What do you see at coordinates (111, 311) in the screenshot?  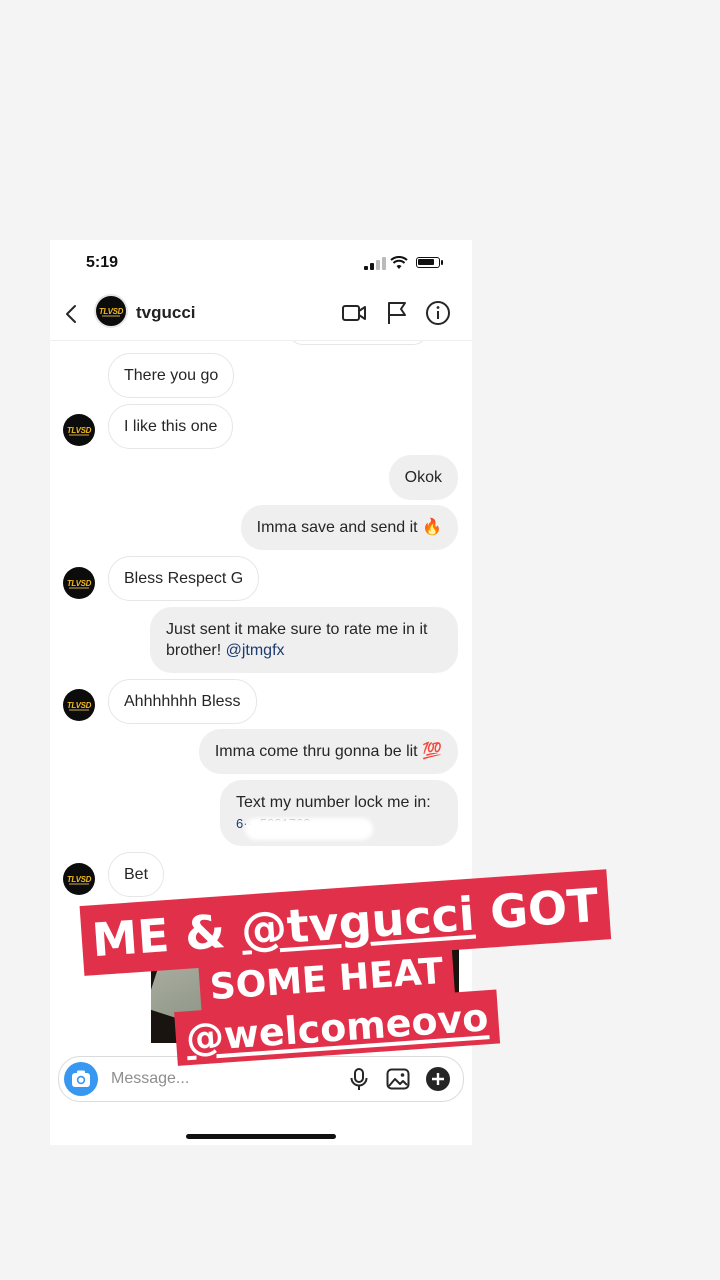 I see `header-avatar: TLVSD` at bounding box center [111, 311].